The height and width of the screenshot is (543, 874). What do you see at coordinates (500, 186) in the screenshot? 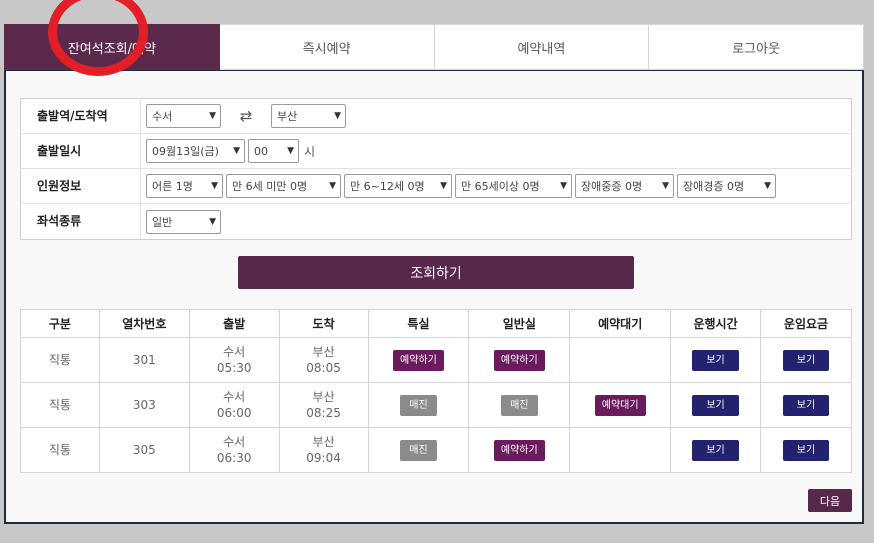
I see `senior-value: 만 65세이상 0명` at bounding box center [500, 186].